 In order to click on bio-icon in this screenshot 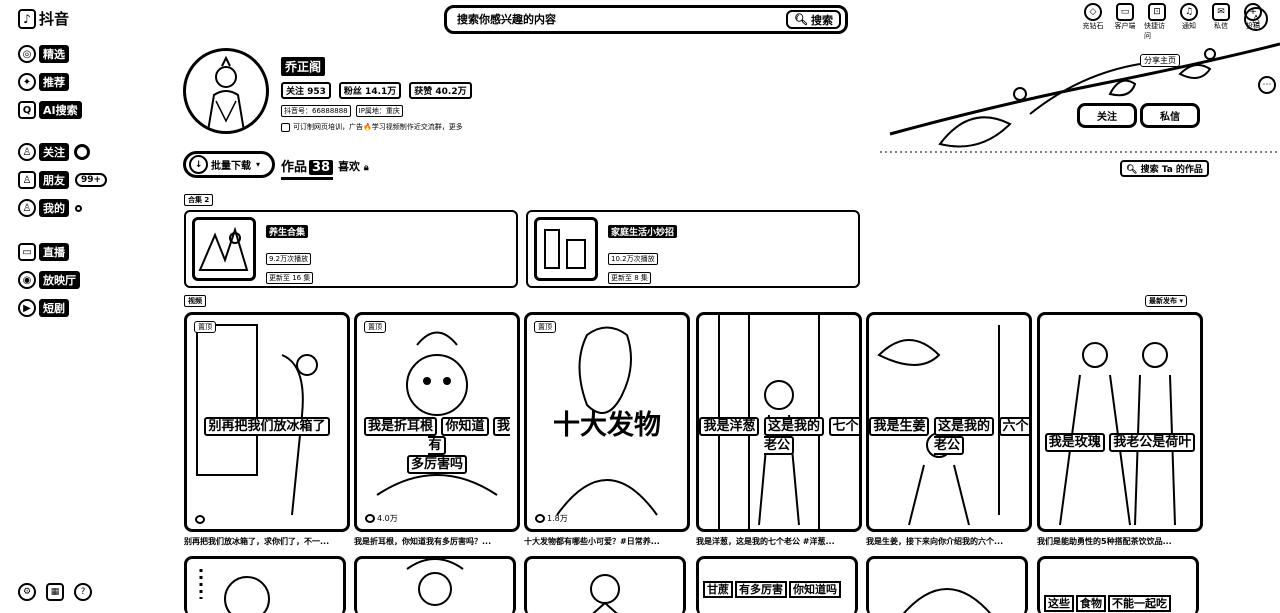, I will do `click(285, 127)`.